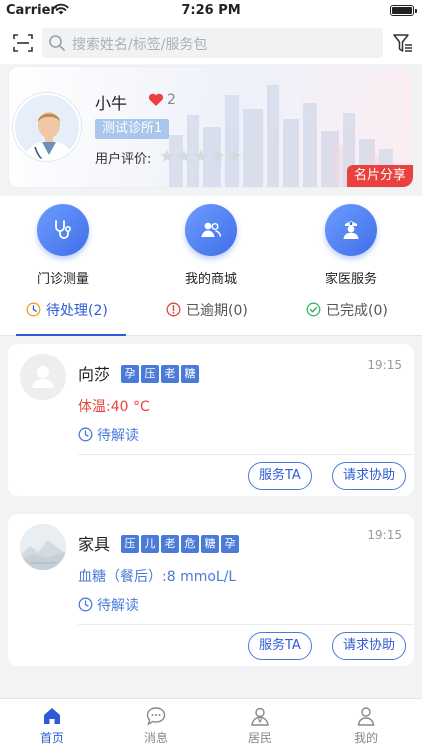 The image size is (422, 750). I want to click on share-card-button: 名片分享, so click(379, 176).